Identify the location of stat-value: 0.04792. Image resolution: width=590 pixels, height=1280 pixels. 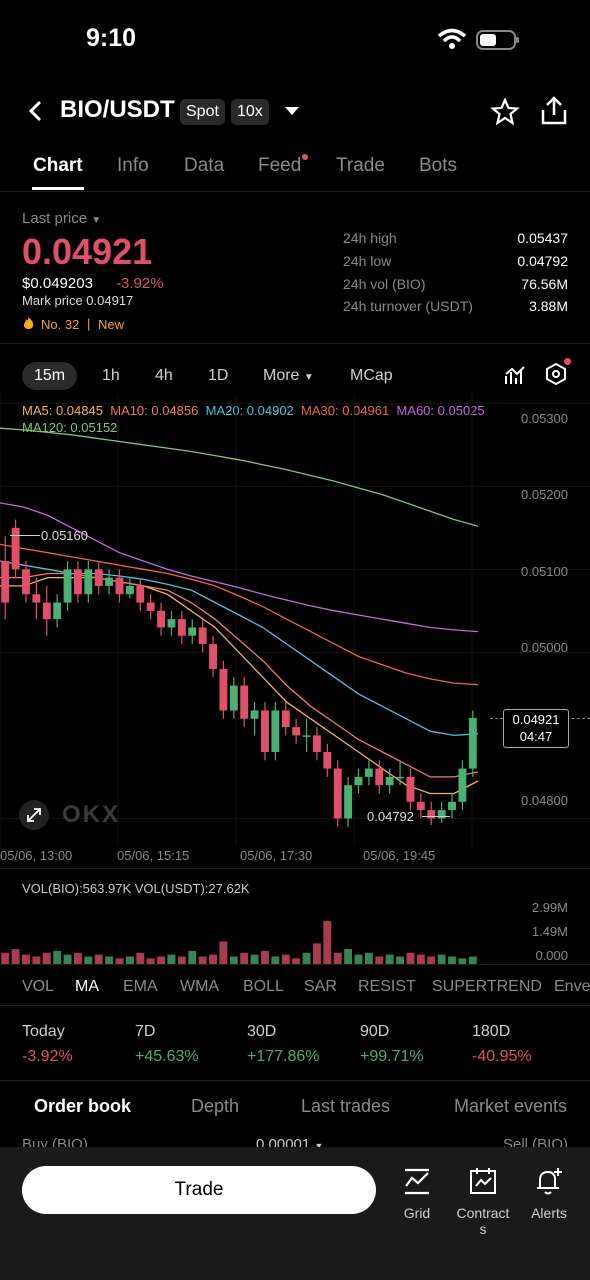
(542, 261).